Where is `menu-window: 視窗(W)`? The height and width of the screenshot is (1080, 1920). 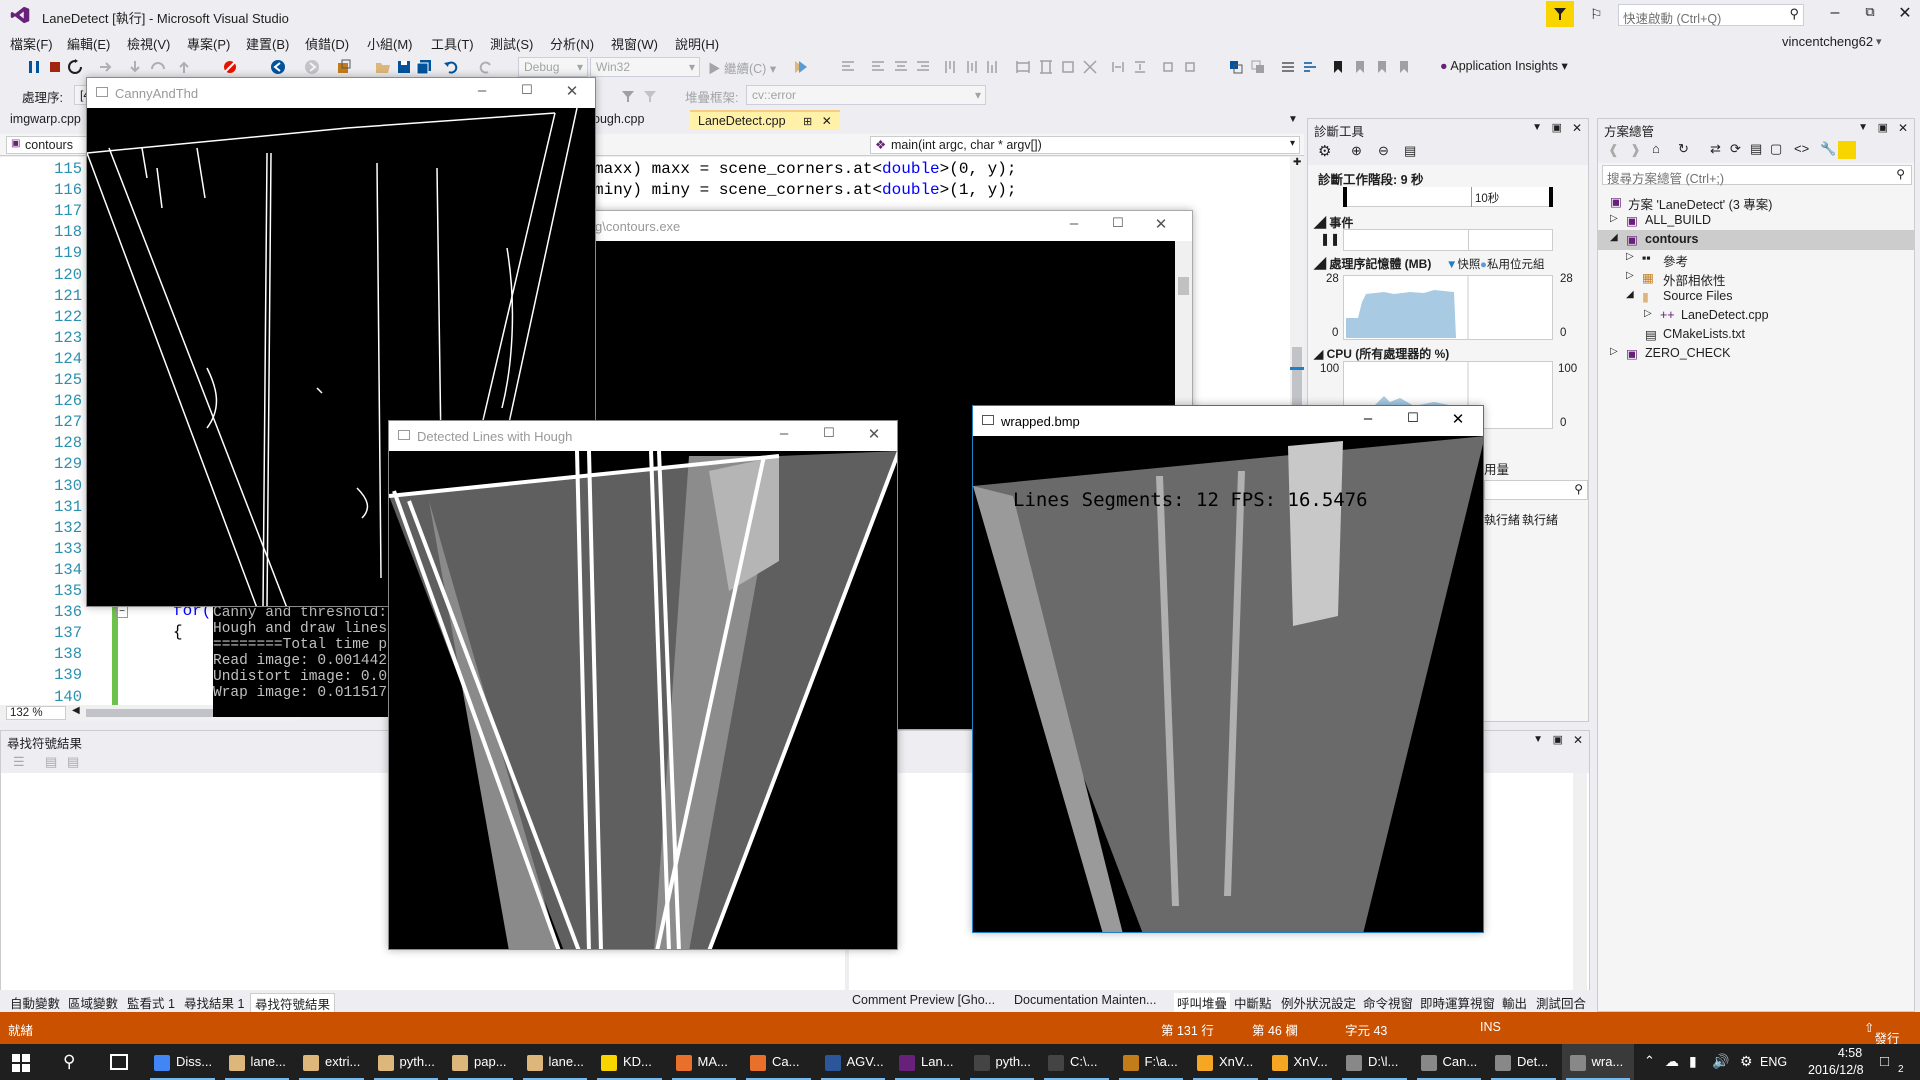
menu-window: 視窗(W) is located at coordinates (634, 43).